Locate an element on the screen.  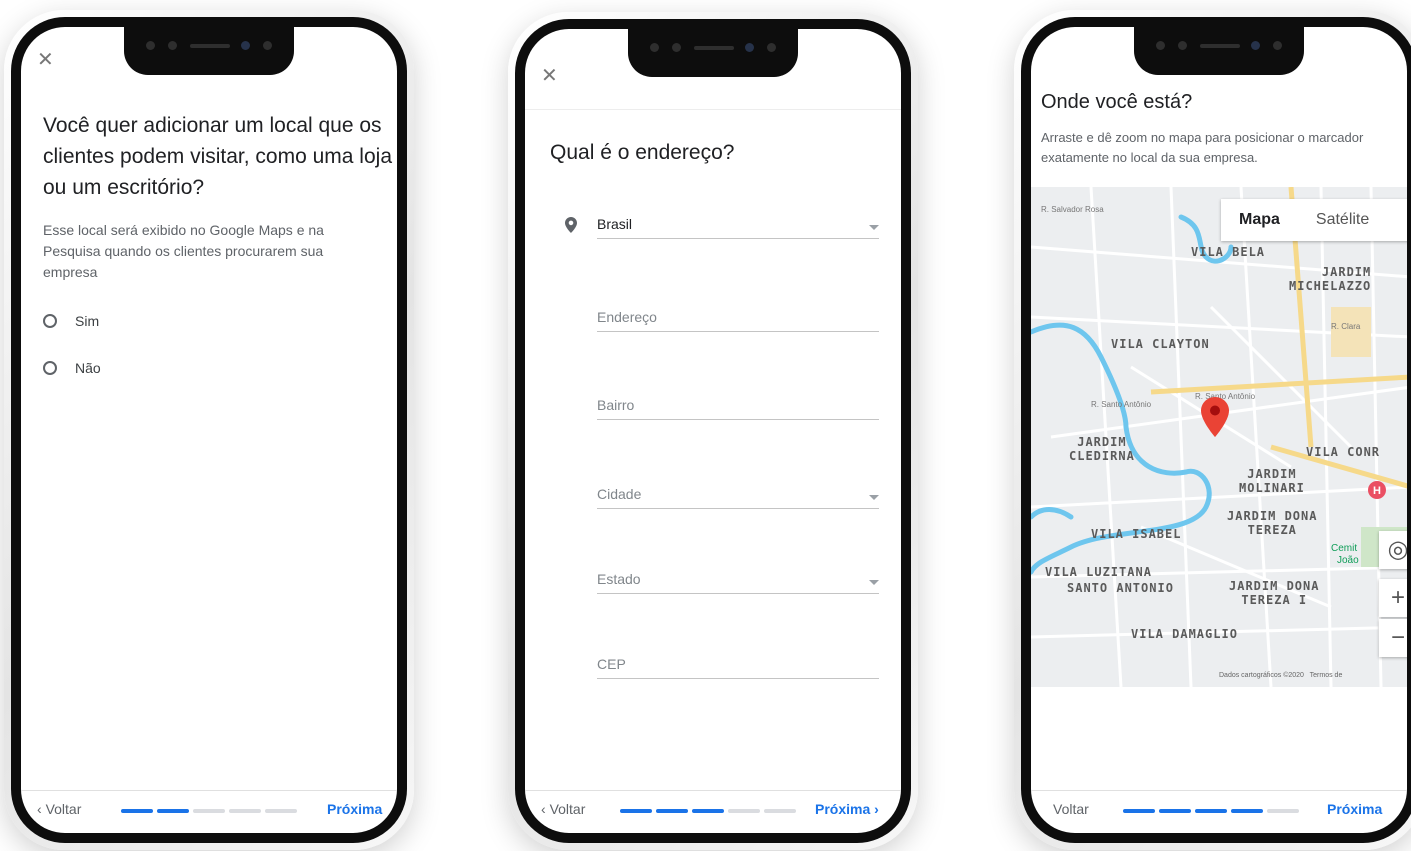
map-label: JARDIM MICHELAZZO is located at coordinates (1330, 279).